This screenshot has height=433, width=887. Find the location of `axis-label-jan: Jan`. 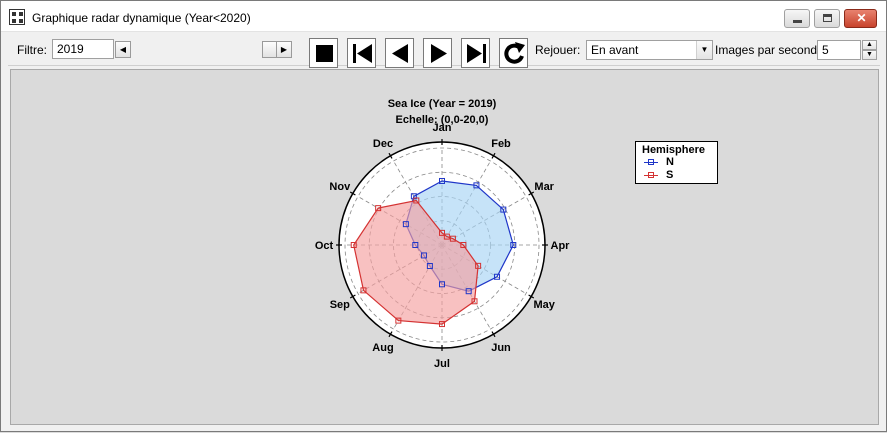

axis-label-jan: Jan is located at coordinates (442, 128).